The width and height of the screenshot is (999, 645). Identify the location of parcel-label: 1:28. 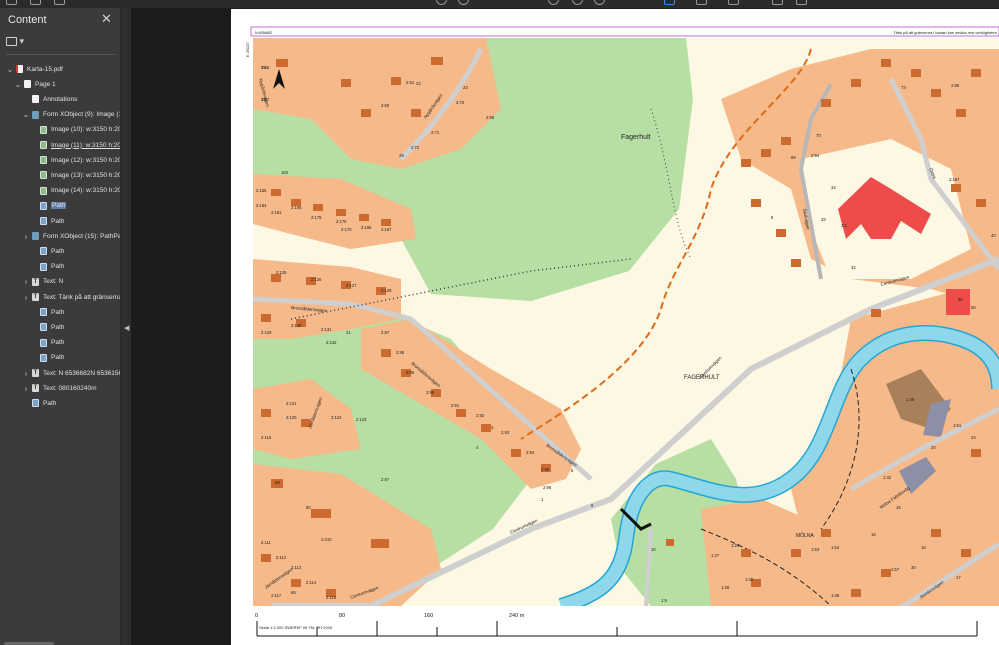
(725, 587).